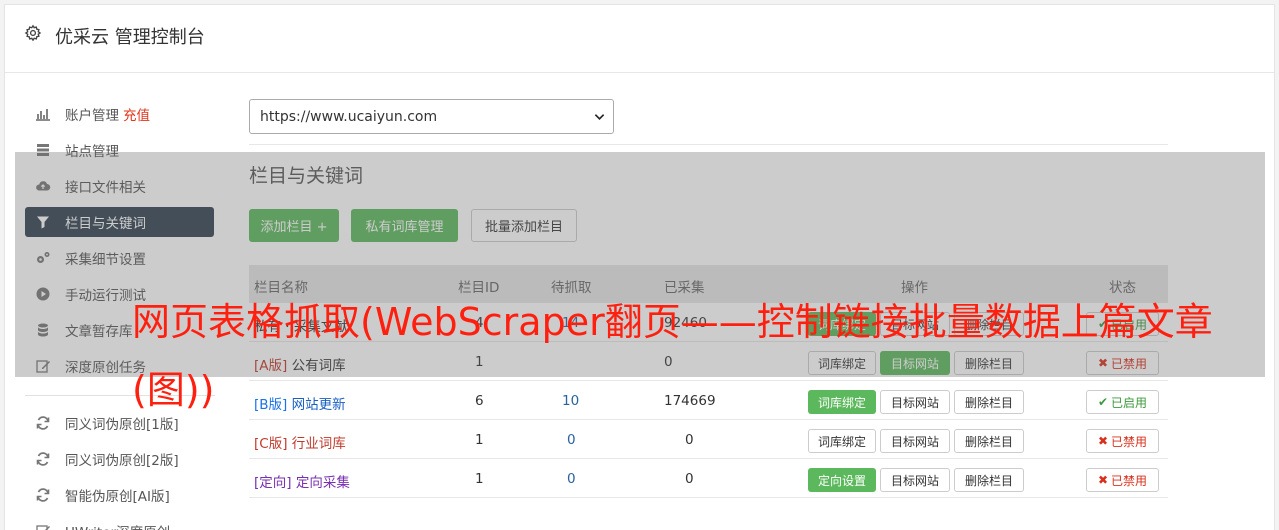  Describe the element at coordinates (119, 114) in the screenshot. I see `sidebar-item-account: 账户管理 充值` at that location.